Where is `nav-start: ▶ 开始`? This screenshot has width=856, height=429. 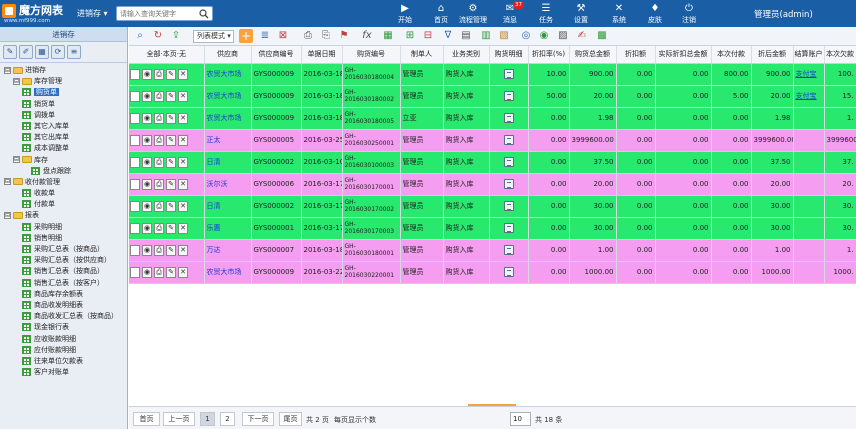
nav-start: ▶ 开始 is located at coordinates (405, 14).